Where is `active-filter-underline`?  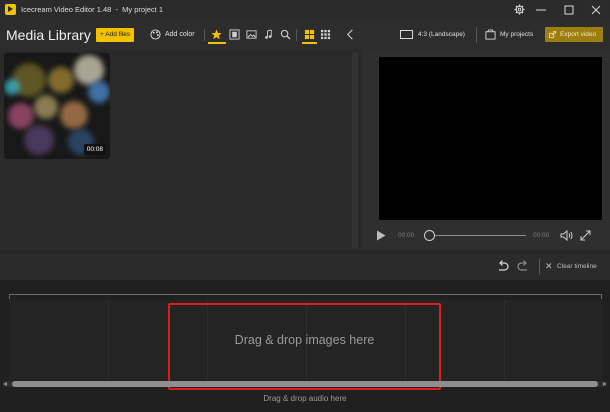 active-filter-underline is located at coordinates (217, 43).